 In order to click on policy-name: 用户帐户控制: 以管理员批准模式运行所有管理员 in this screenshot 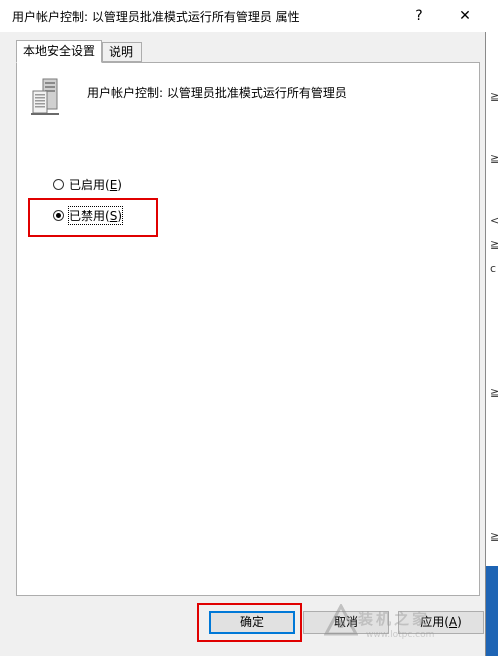, I will do `click(217, 93)`.